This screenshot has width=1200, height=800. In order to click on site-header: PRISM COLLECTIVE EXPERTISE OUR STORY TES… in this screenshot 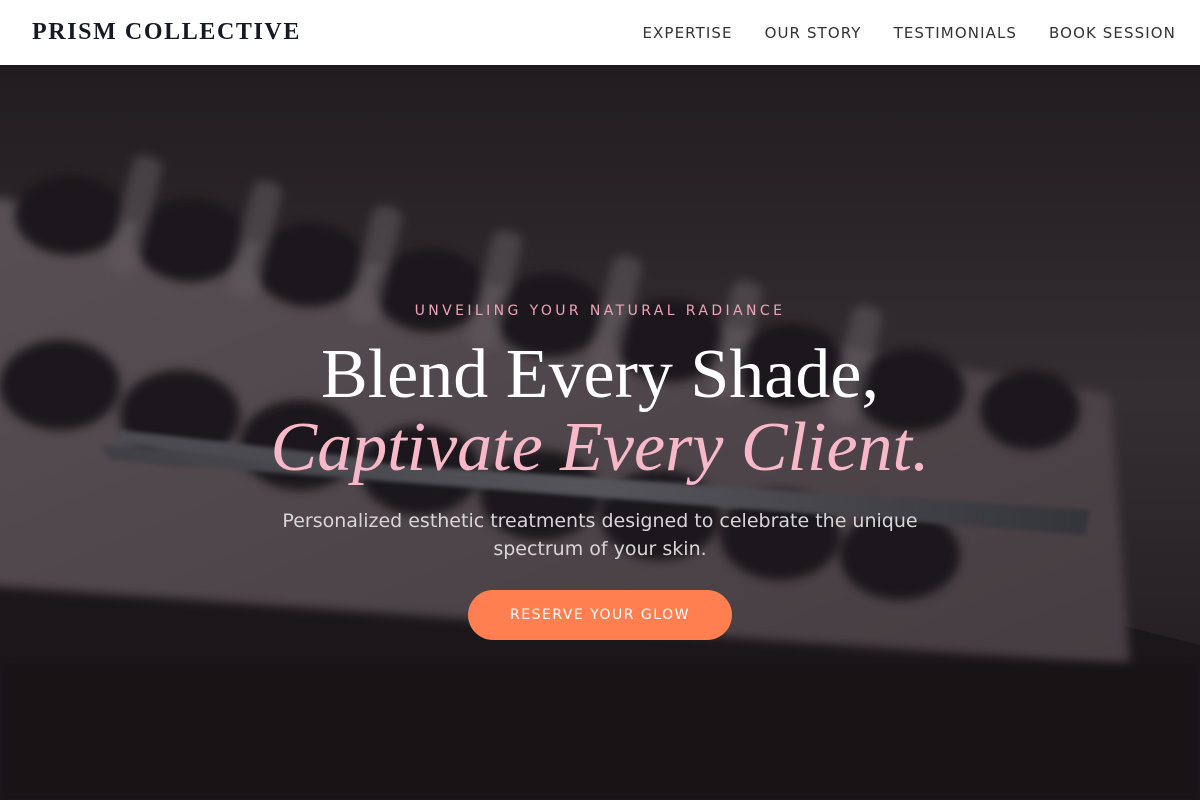, I will do `click(600, 32)`.